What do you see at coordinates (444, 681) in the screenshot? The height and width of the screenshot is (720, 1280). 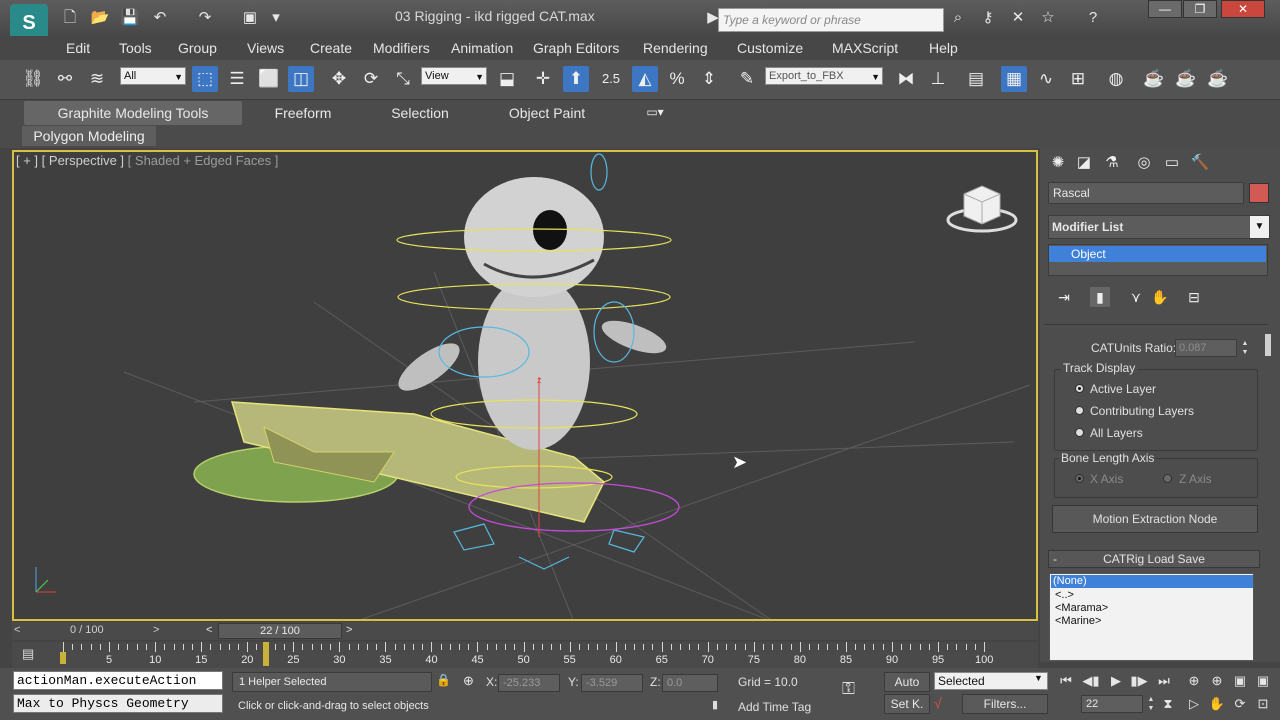 I see `selection-lock-icon: 🔒` at bounding box center [444, 681].